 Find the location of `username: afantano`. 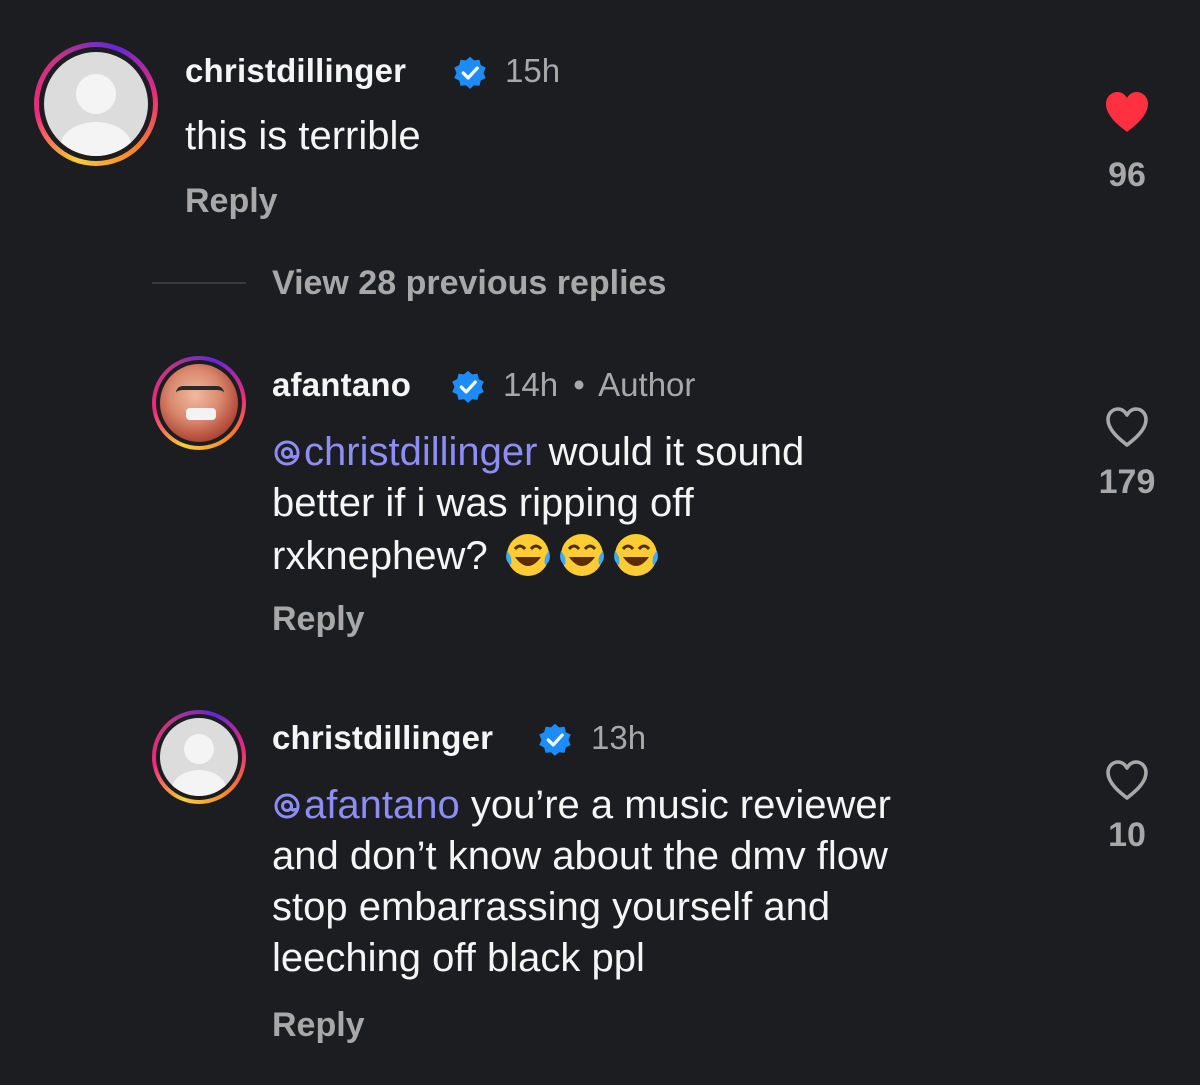

username: afantano is located at coordinates (341, 385).